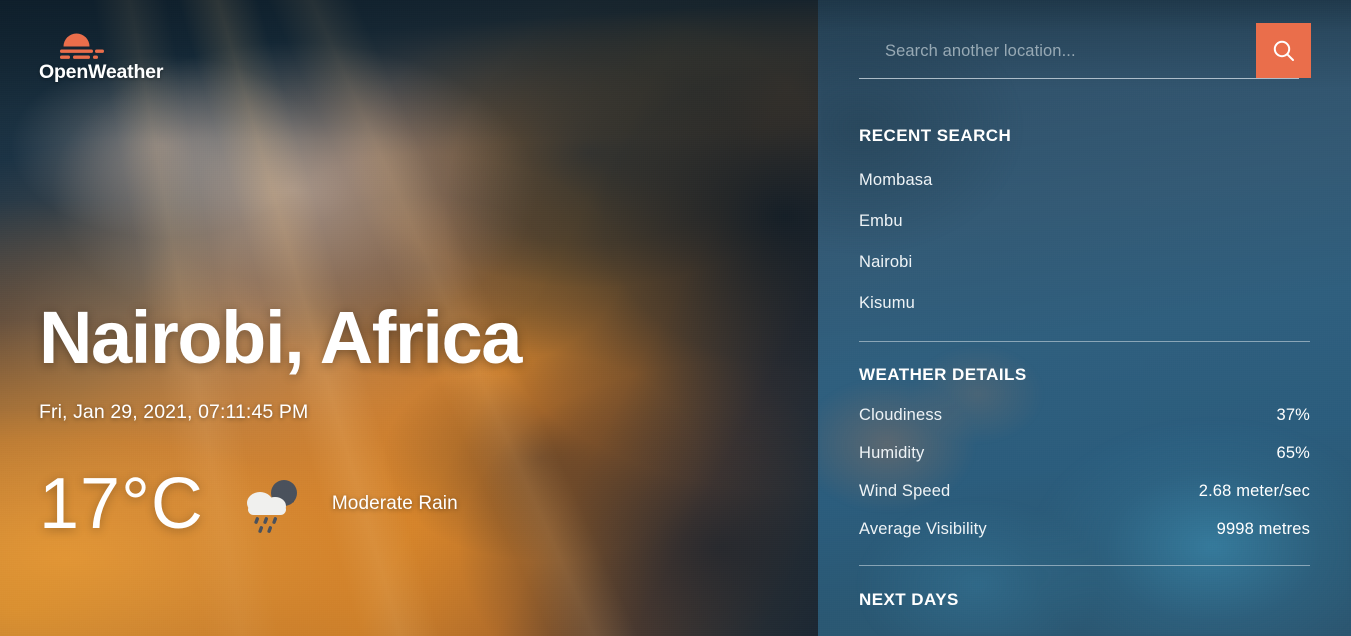 This screenshot has width=1351, height=636. What do you see at coordinates (121, 504) in the screenshot?
I see `current-temperature: 17°C` at bounding box center [121, 504].